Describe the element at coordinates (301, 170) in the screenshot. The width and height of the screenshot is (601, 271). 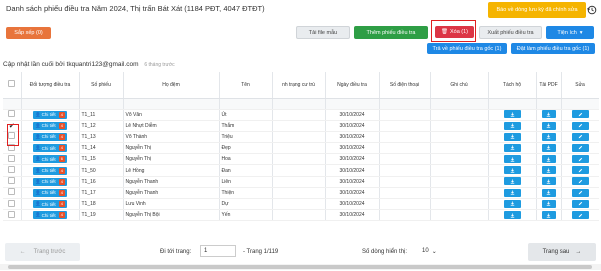
I see `table-row: 👤 Chi tiết 4 T1_50 Lê Hồng Đan 30/10/2024` at that location.